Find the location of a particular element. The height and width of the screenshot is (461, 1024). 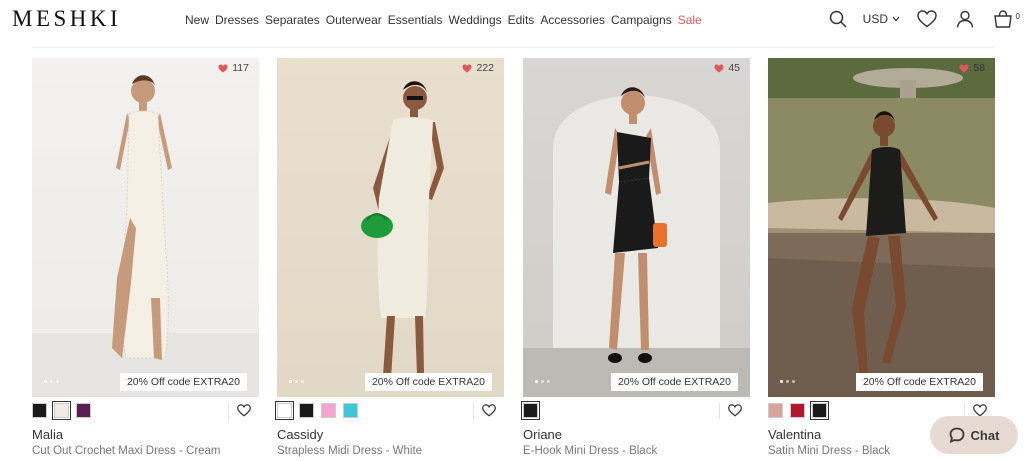

like-count-value: 45 is located at coordinates (734, 68).